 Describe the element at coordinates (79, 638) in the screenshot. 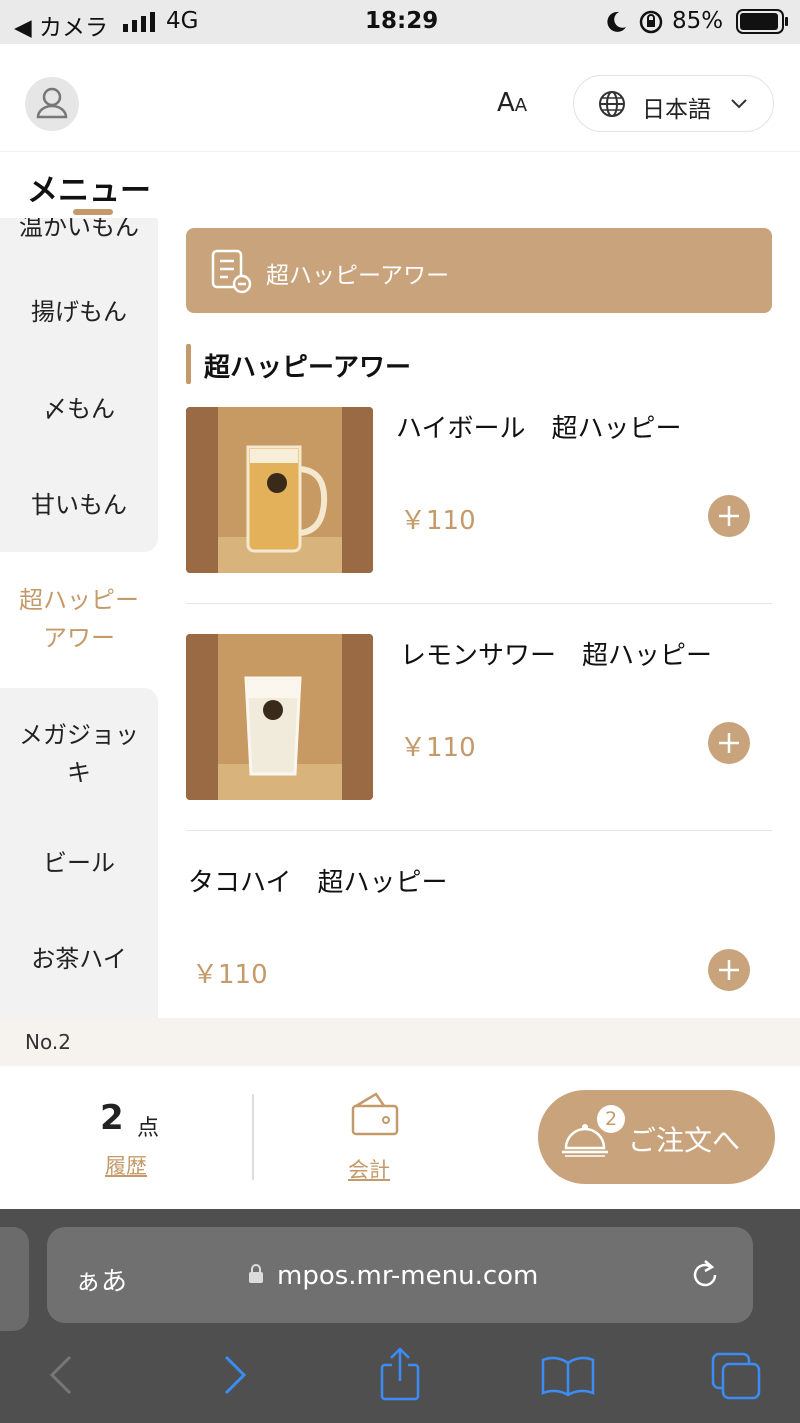

I see `category-label-line2: アワー` at that location.